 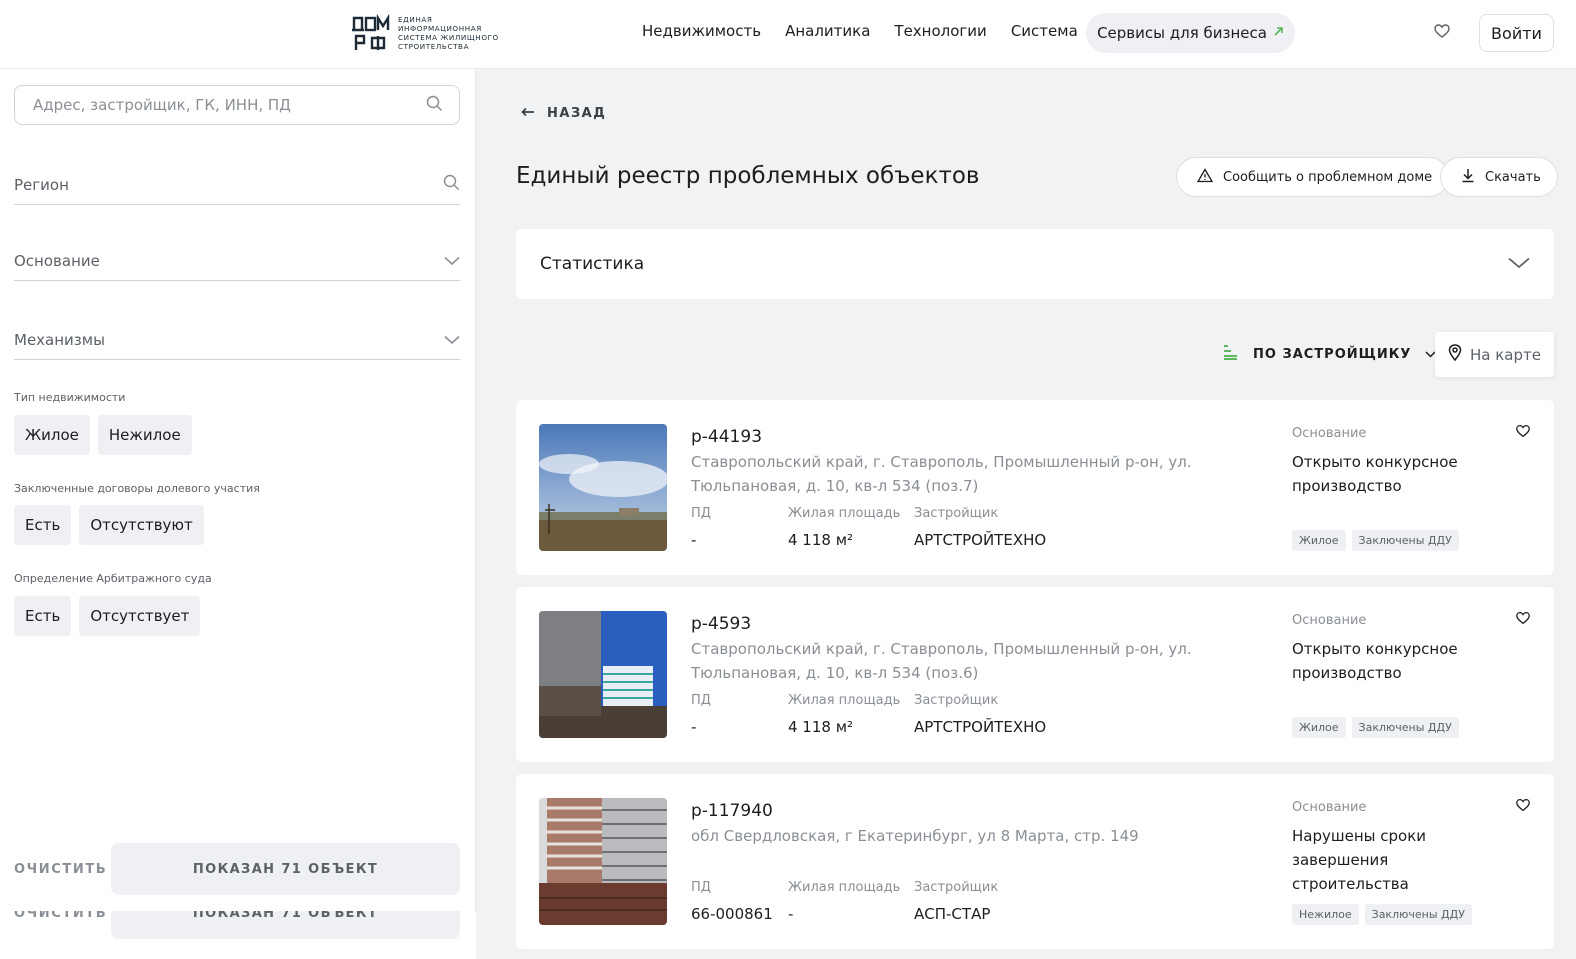 I want to click on basis-dropdown: Основание, so click(x=237, y=261).